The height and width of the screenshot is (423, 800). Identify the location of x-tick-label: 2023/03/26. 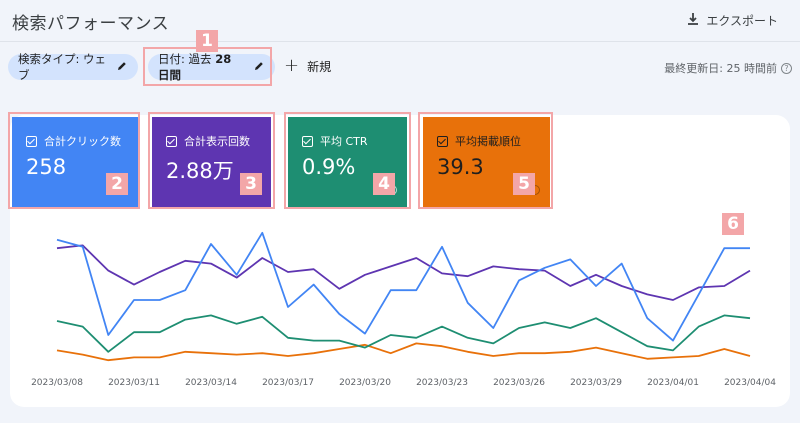
(519, 383).